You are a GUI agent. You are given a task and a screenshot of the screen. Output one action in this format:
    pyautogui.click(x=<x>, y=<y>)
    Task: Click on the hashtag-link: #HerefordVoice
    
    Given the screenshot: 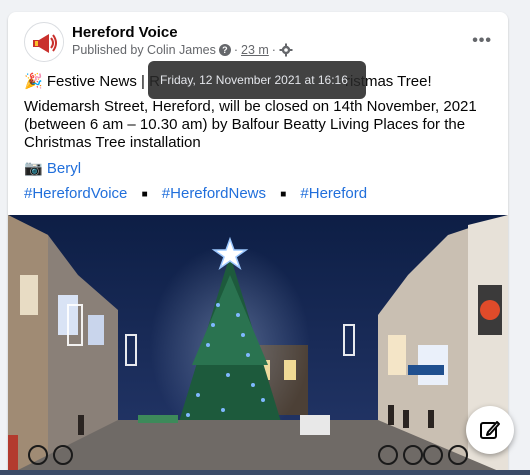 What is the action you would take?
    pyautogui.click(x=75, y=193)
    